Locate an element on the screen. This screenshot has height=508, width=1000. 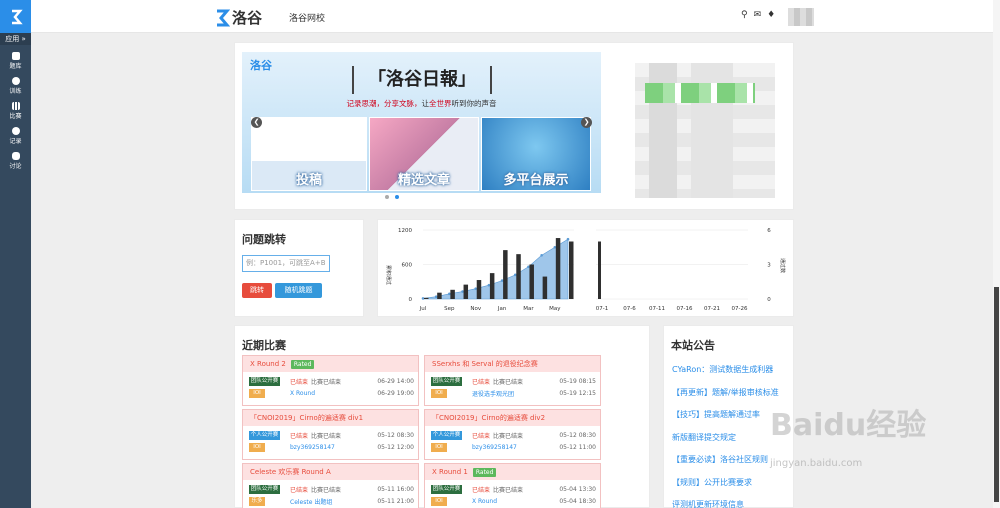
contest-rule-badge: IOI is located at coordinates (257, 393).